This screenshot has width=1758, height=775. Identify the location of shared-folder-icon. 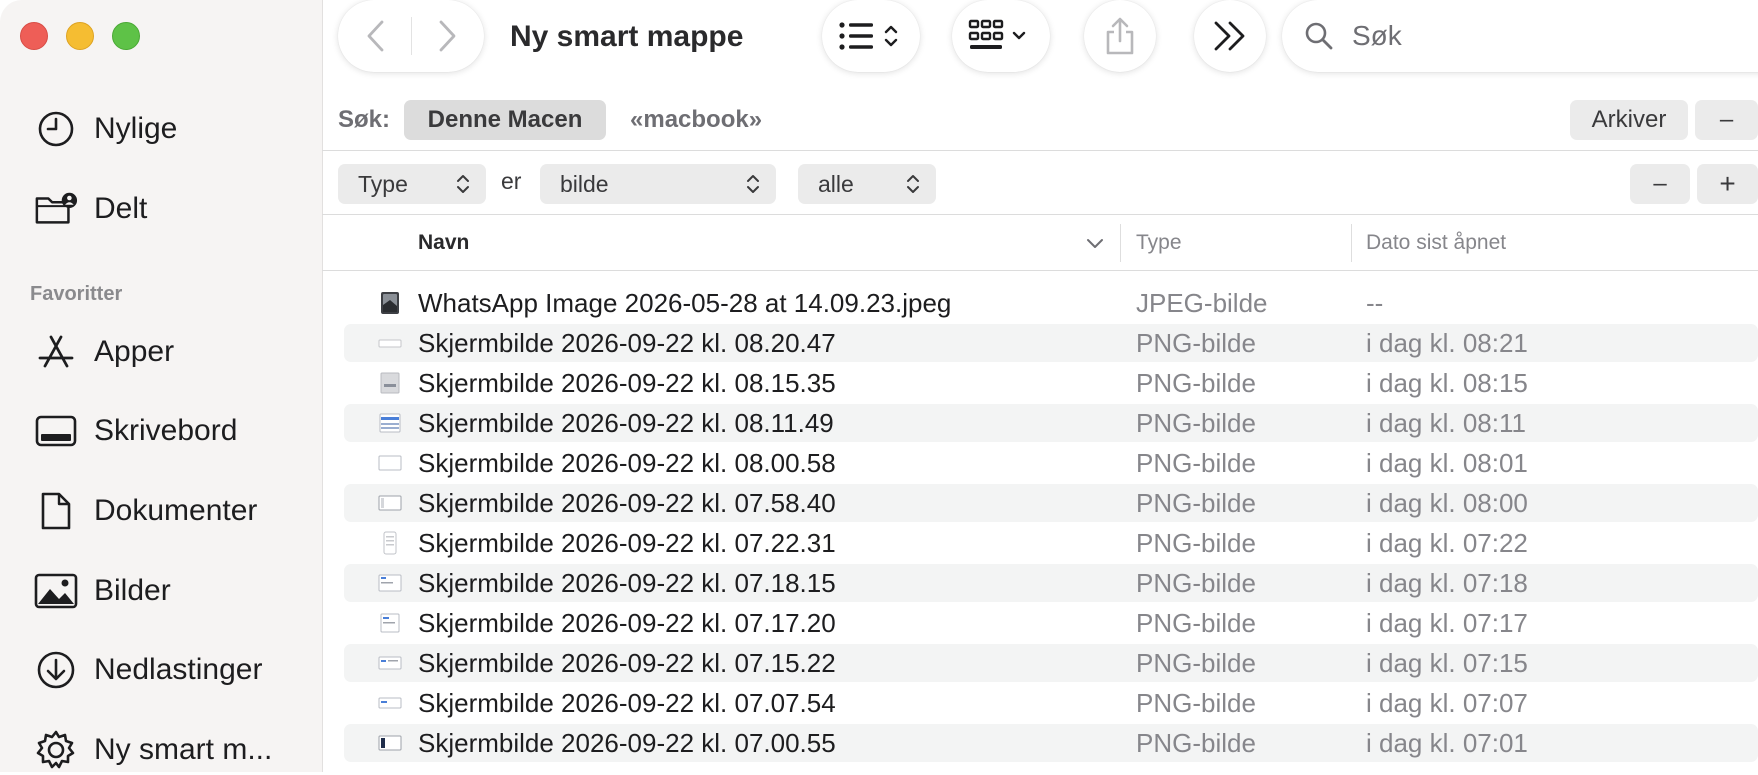
(56, 209).